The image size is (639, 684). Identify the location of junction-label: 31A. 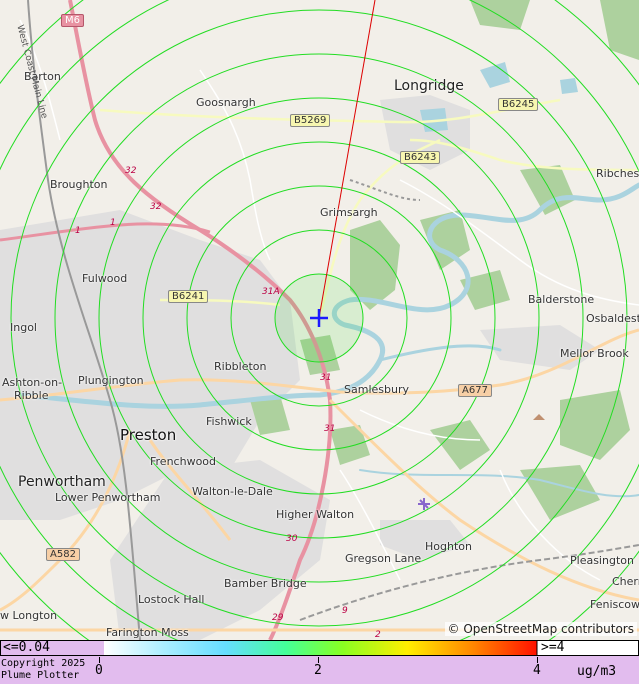
(271, 292).